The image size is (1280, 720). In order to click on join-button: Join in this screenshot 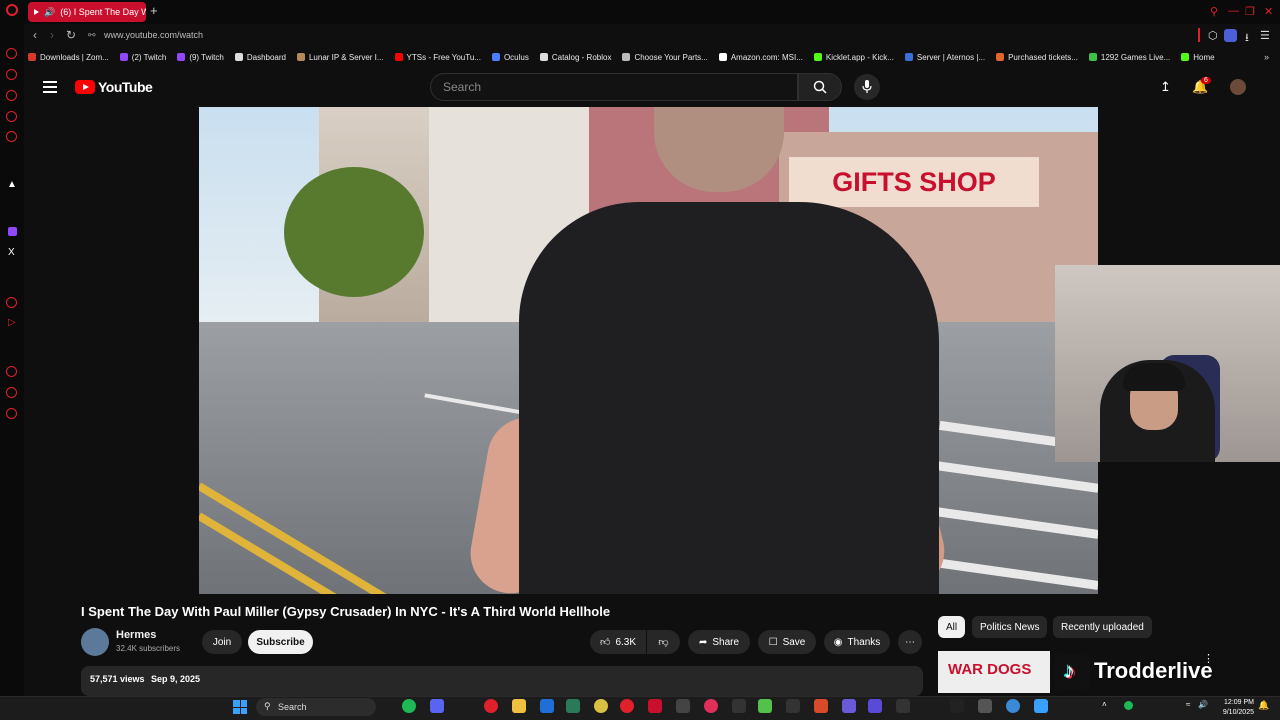, I will do `click(222, 642)`.